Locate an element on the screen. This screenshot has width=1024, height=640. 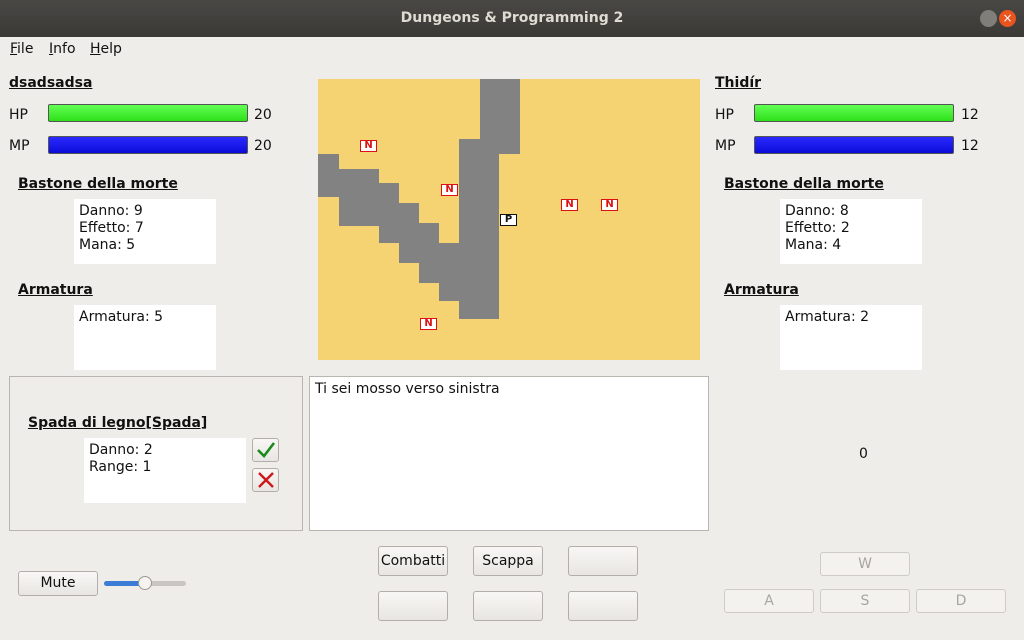
mute-button: Mute is located at coordinates (58, 583).